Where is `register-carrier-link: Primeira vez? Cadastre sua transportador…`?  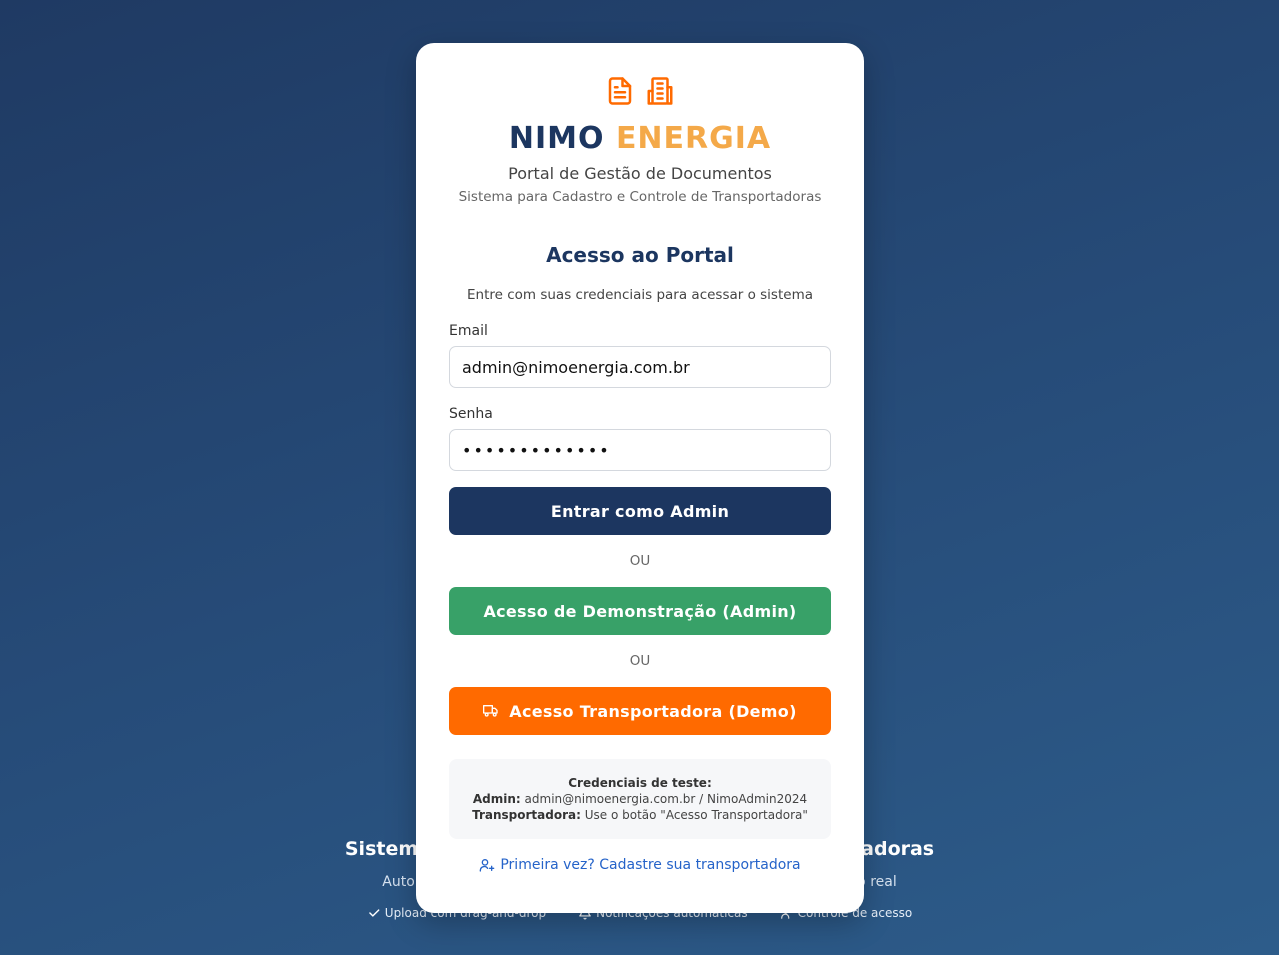 register-carrier-link: Primeira vez? Cadastre sua transportador… is located at coordinates (640, 865).